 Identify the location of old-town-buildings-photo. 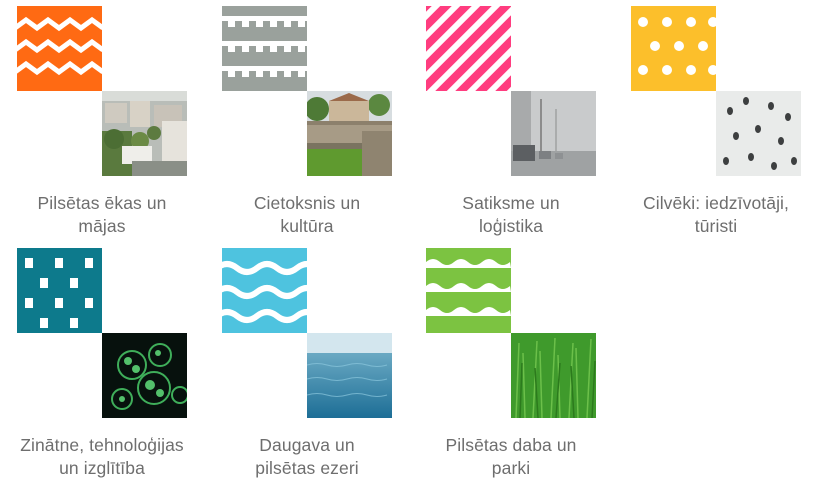
(144, 133).